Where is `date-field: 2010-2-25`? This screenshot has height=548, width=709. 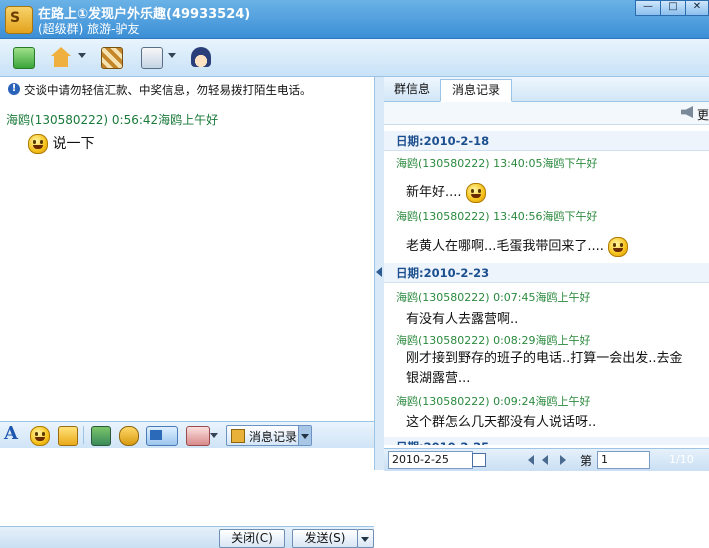
date-field: 2010-2-25 is located at coordinates (430, 460).